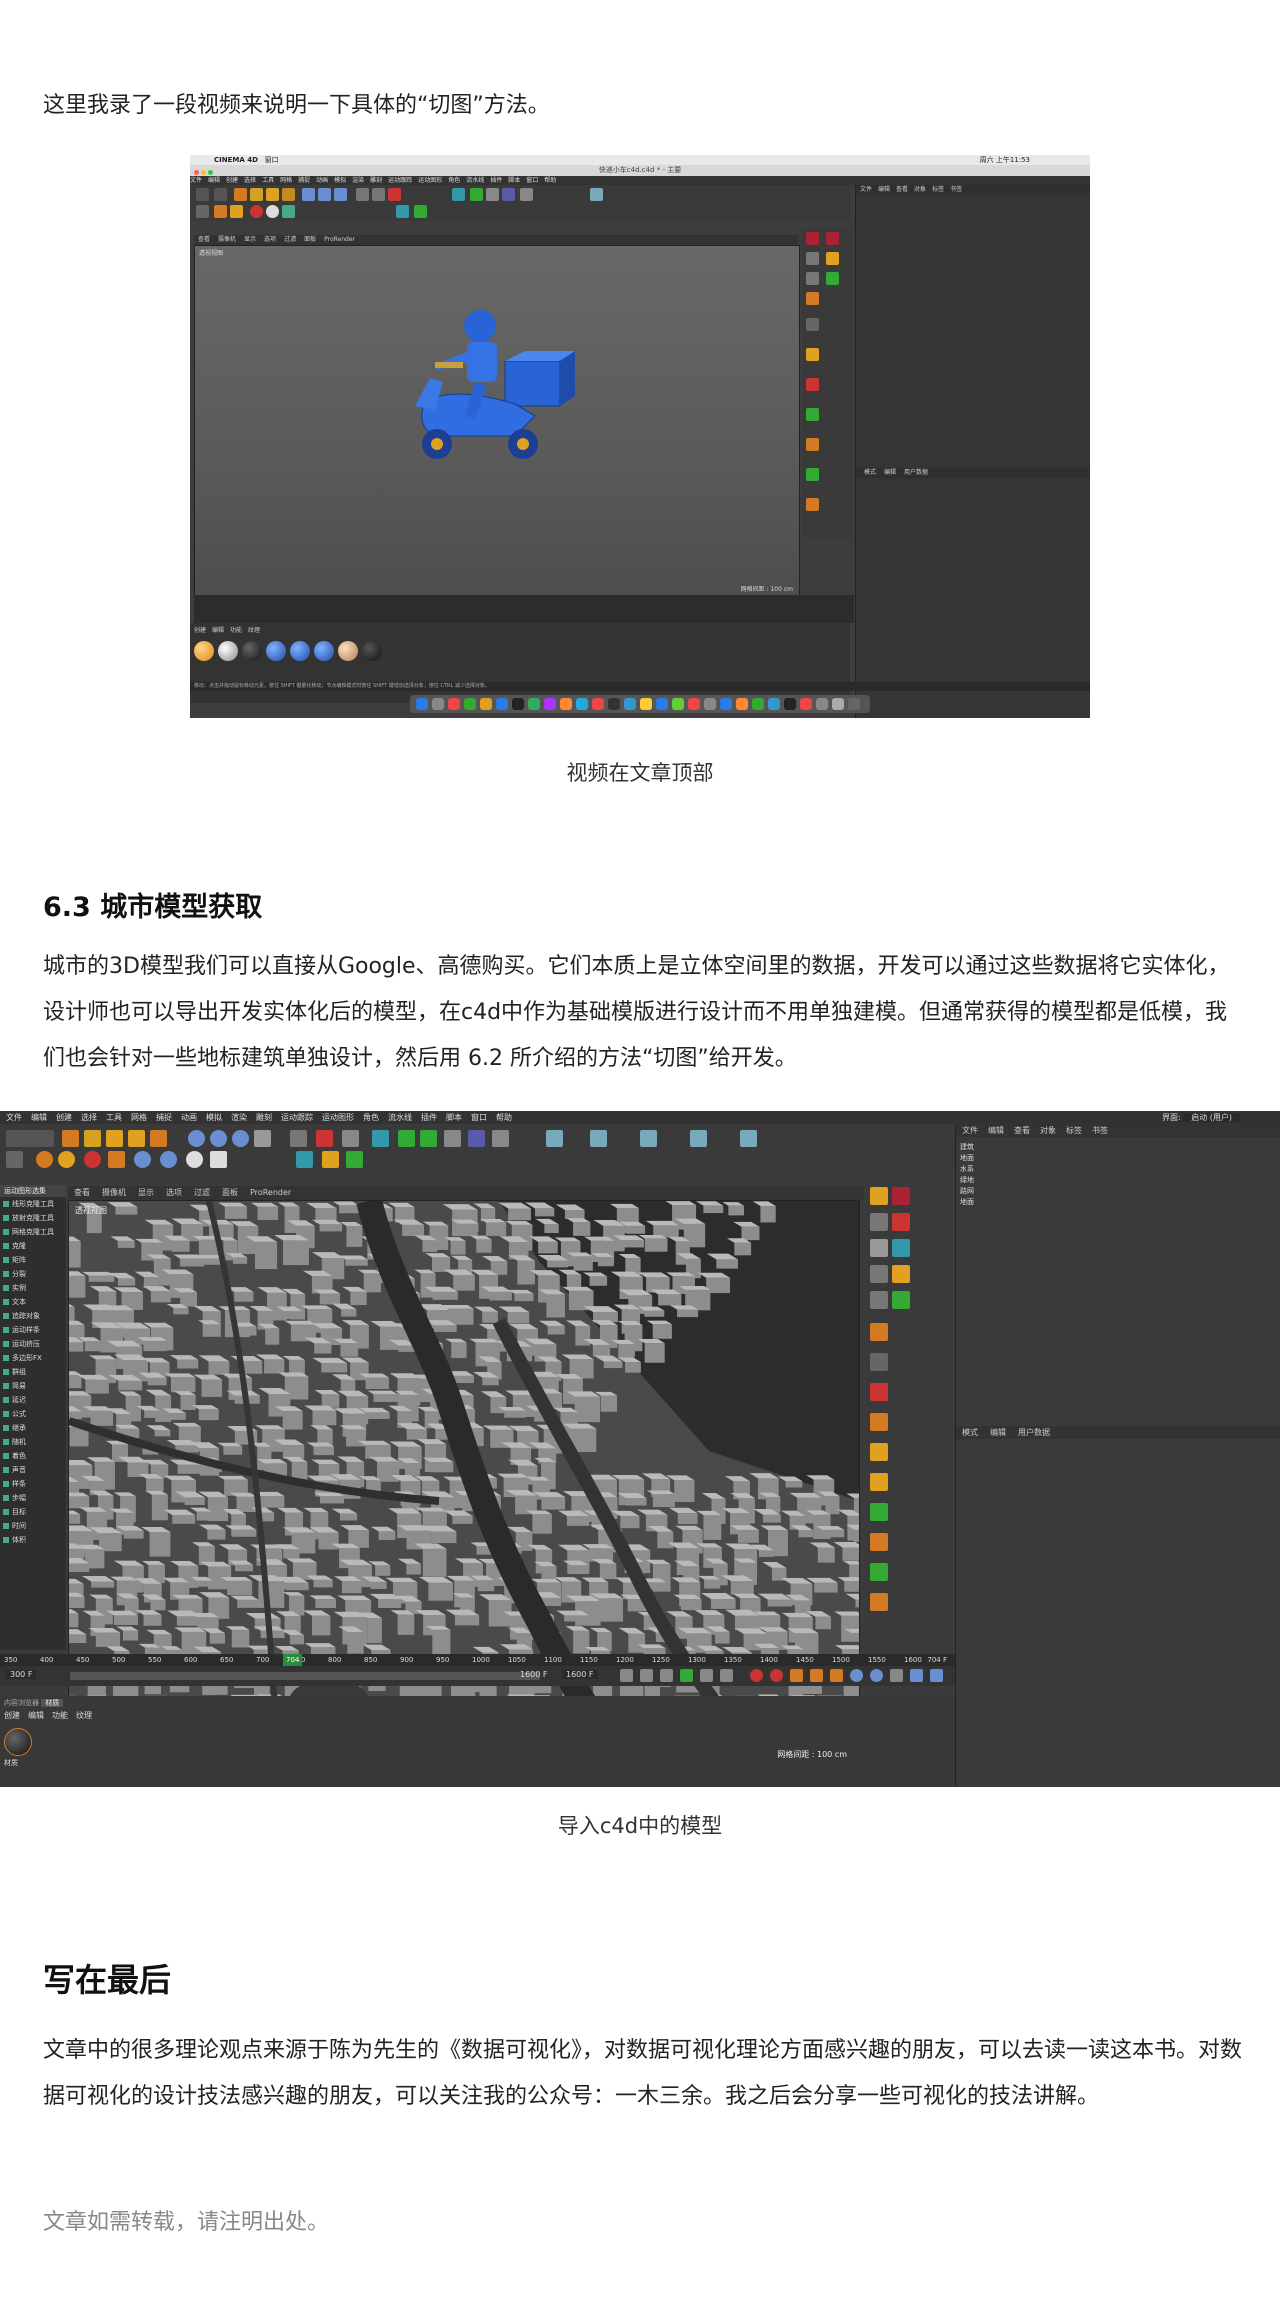 This screenshot has width=1280, height=2320. Describe the element at coordinates (33, 1512) in the screenshot. I see `mograph-item: 目标` at that location.